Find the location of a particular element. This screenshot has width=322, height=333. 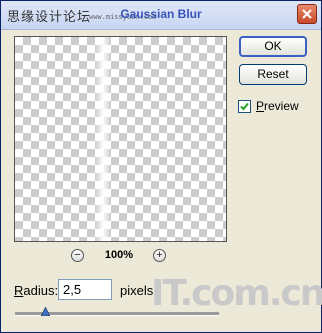

zoom-in-button: + is located at coordinates (159, 255).